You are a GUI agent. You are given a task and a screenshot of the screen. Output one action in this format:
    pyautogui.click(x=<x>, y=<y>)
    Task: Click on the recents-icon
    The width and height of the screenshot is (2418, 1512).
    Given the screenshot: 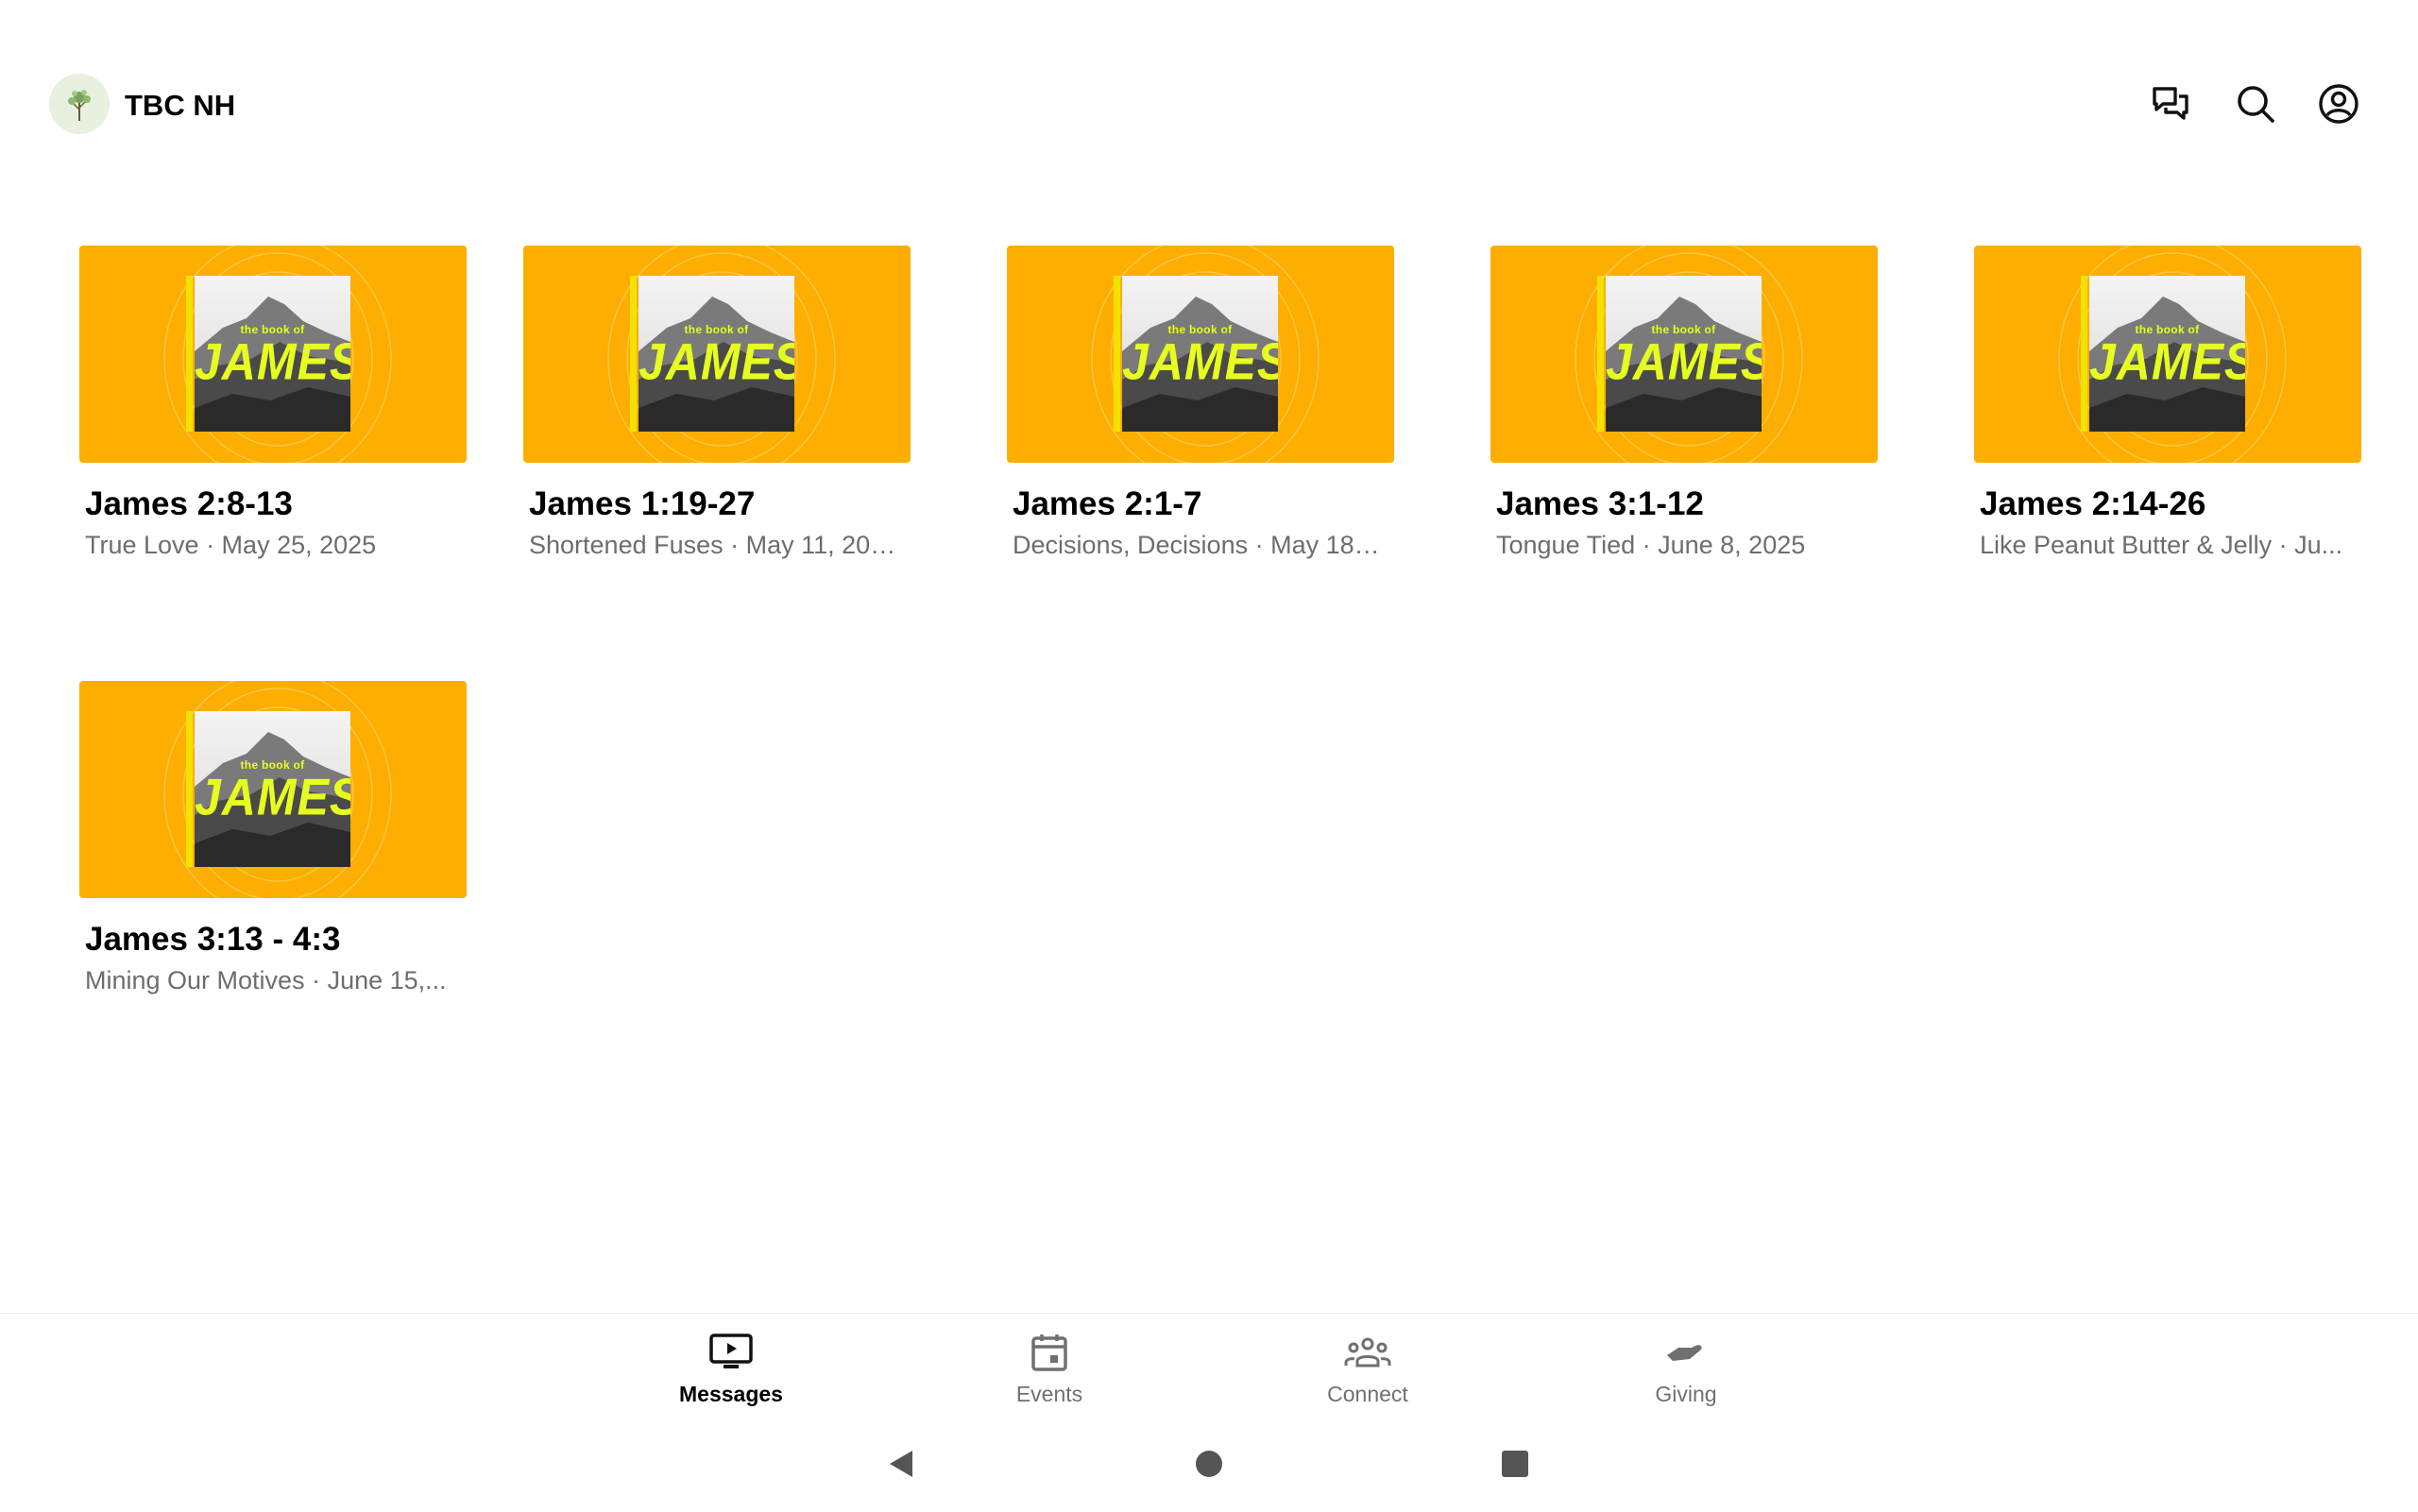 What is the action you would take?
    pyautogui.click(x=1515, y=1464)
    